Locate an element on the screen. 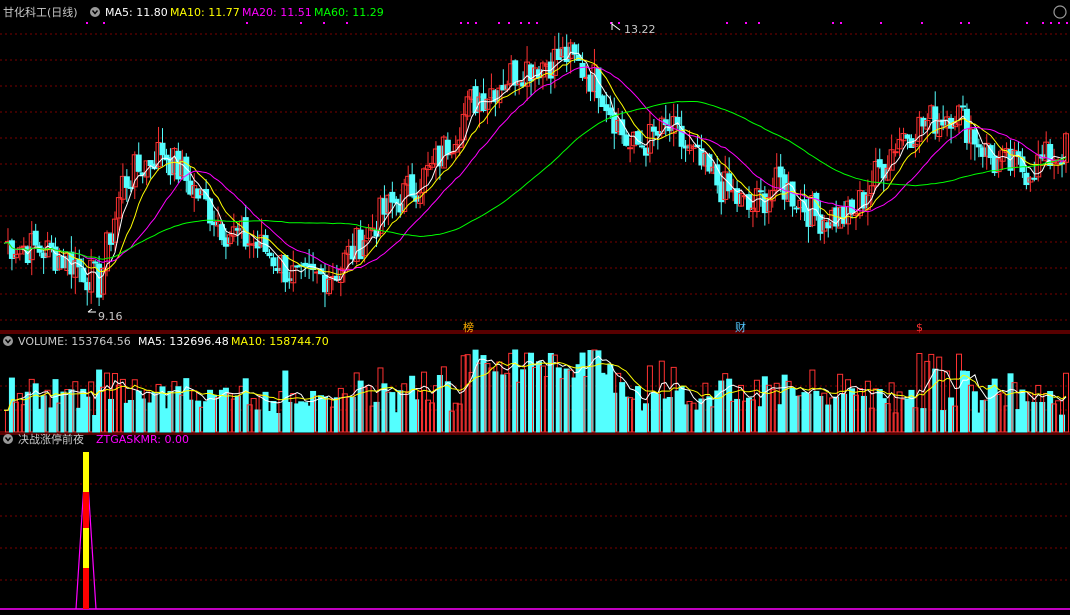 The image size is (1070, 615). high-marker: 13.22 is located at coordinates (633, 29).